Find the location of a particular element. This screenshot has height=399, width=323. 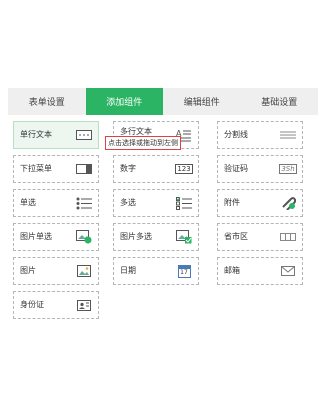

divider-icon is located at coordinates (288, 135).